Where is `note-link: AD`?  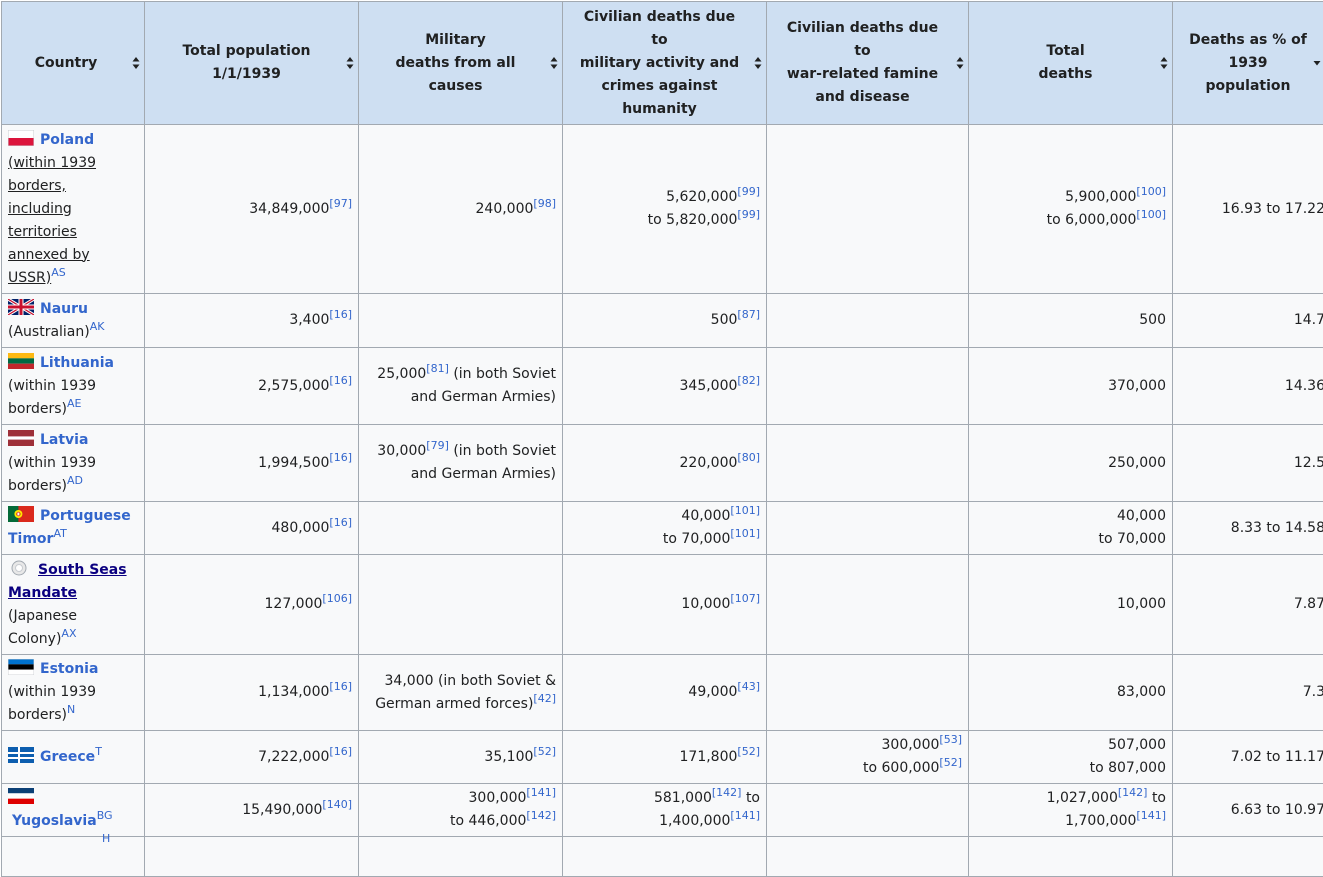 note-link: AD is located at coordinates (75, 480).